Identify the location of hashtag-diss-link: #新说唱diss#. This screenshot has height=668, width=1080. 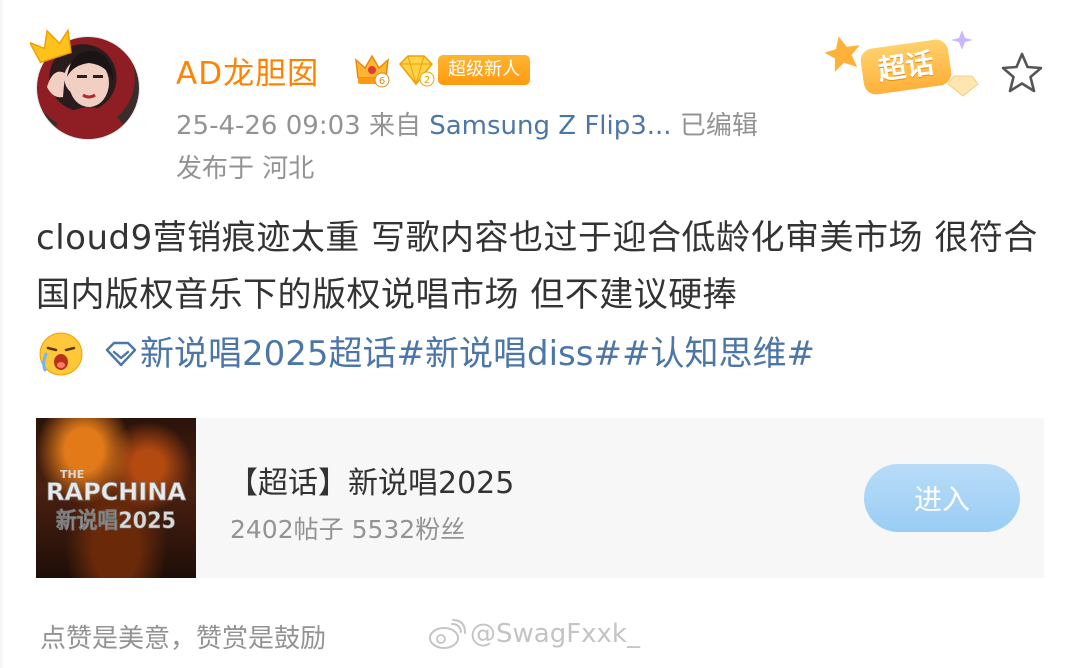
(509, 354).